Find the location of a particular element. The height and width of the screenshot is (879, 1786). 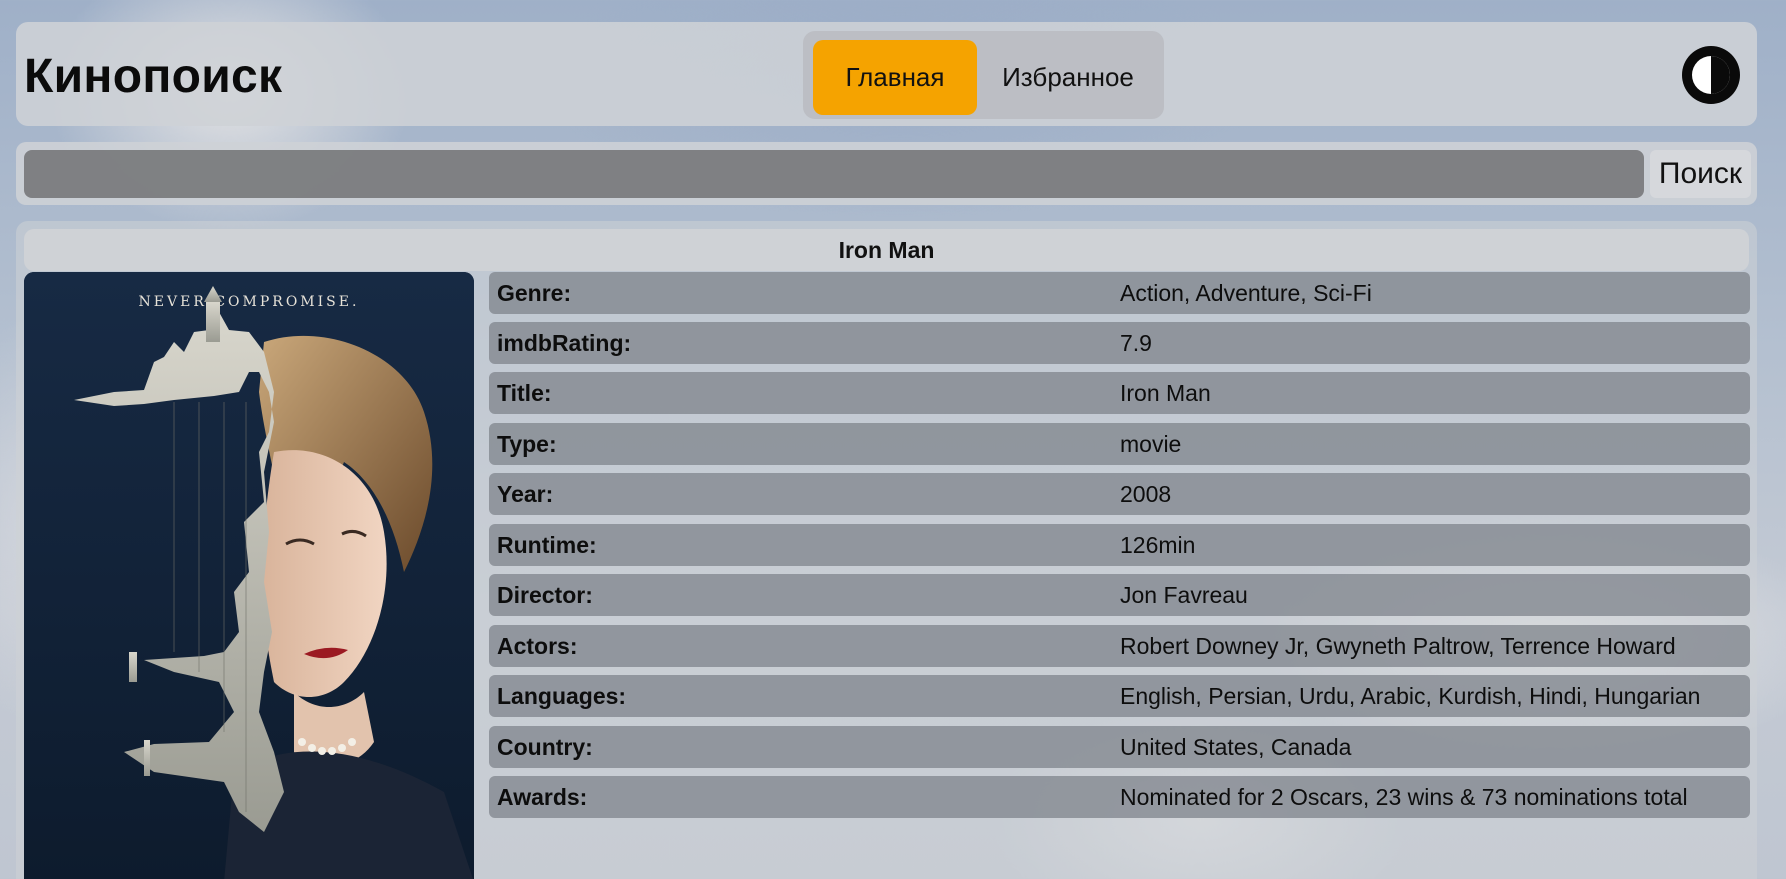

detail-row-runtime: Runtime: 126min is located at coordinates (1119, 545).